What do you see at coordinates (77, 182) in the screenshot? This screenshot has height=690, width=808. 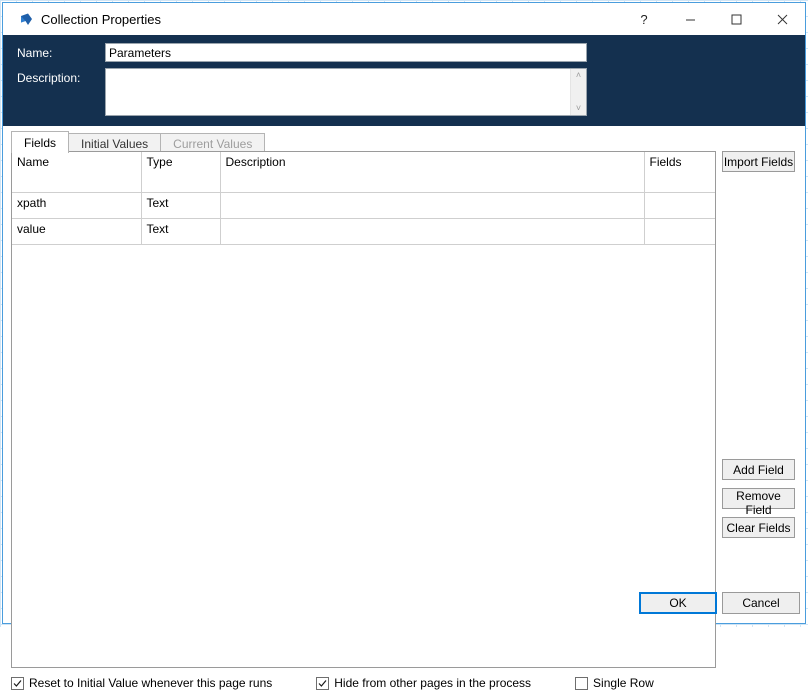 I see `header-spacer-name` at bounding box center [77, 182].